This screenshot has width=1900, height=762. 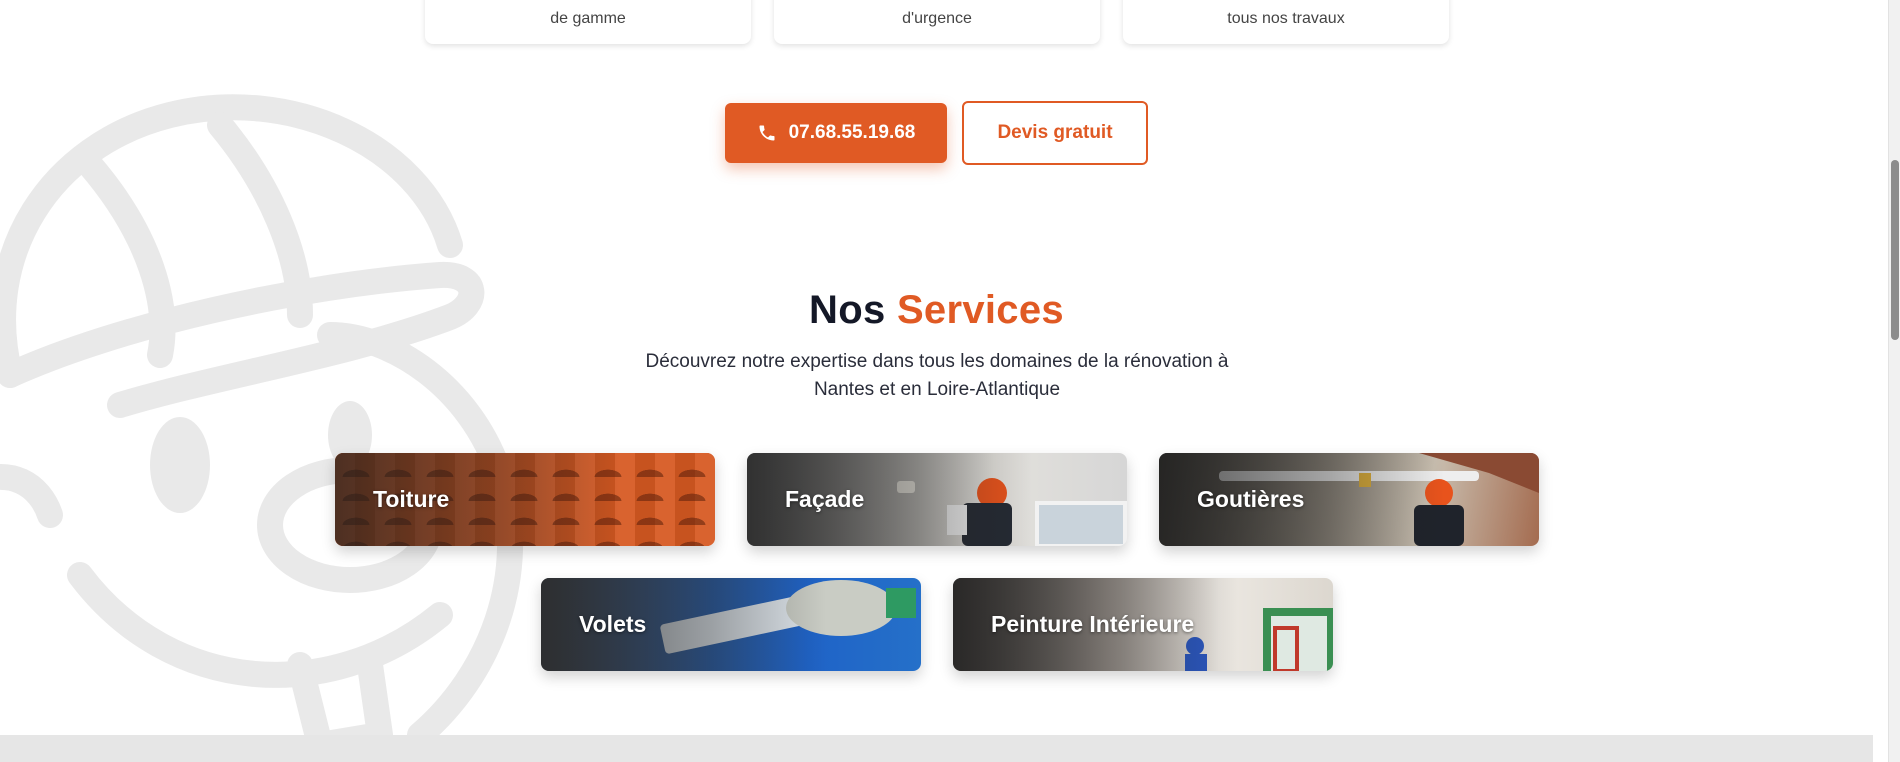 I want to click on title-part-nos: Nos, so click(x=847, y=310).